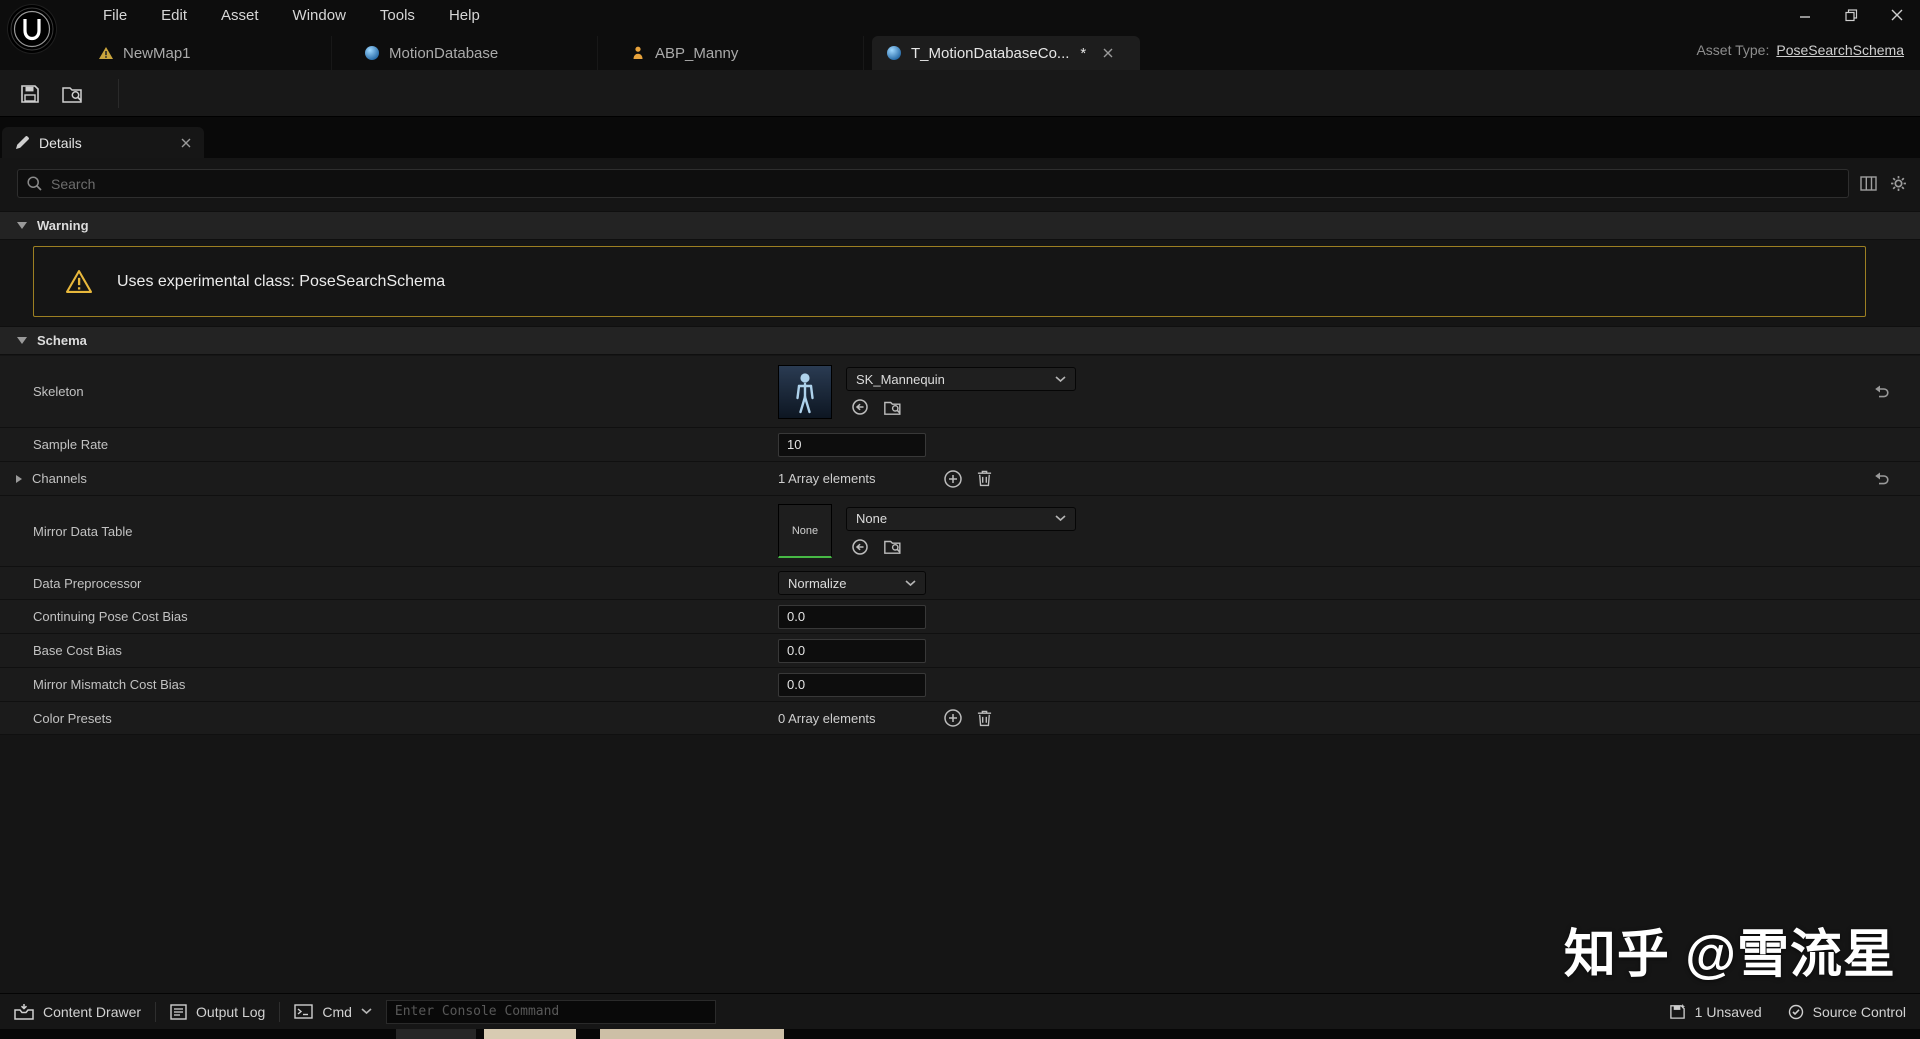 The image size is (1920, 1039). Describe the element at coordinates (1868, 183) in the screenshot. I see `display-filter-icon` at that location.